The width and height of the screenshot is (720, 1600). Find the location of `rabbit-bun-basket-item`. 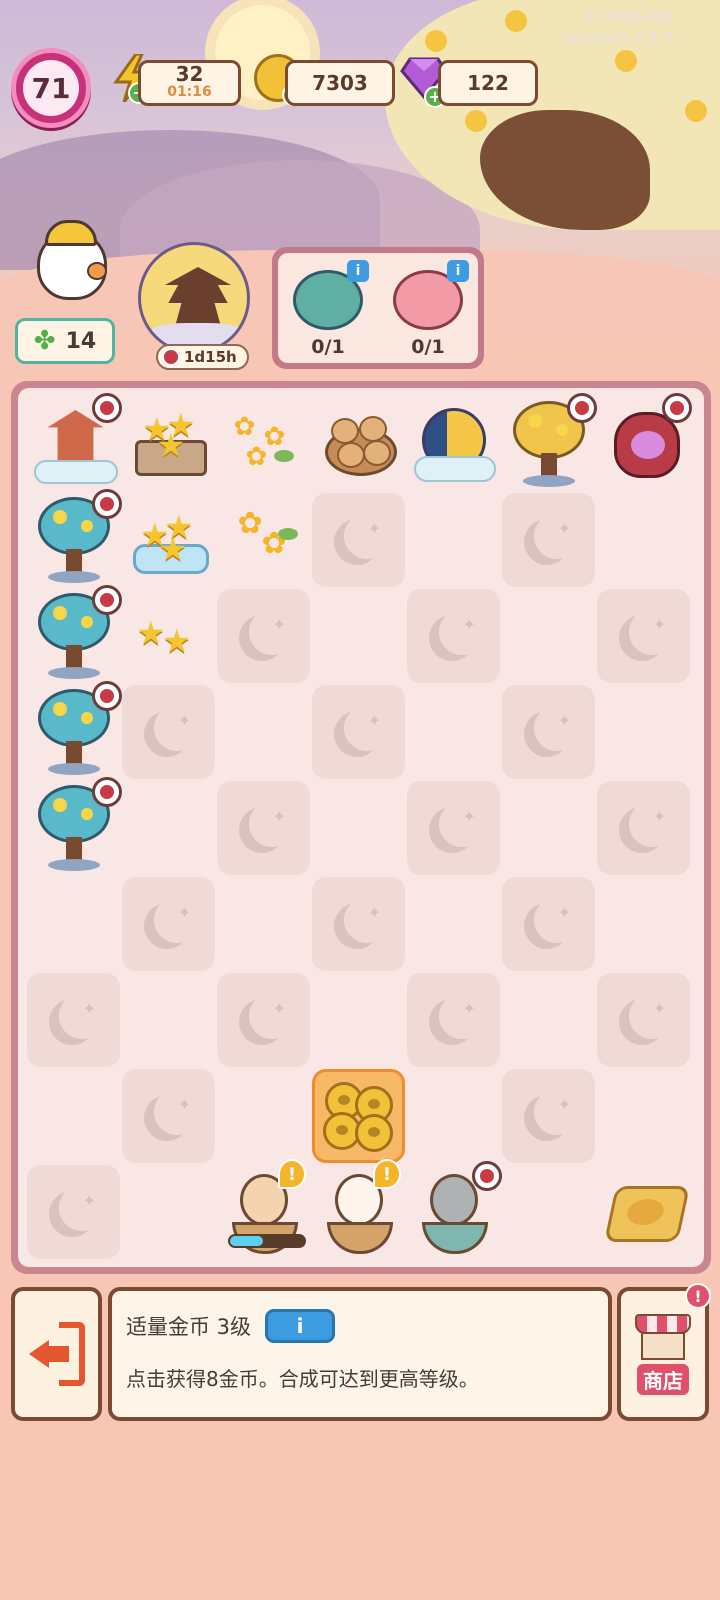

rabbit-bun-basket-item is located at coordinates (359, 444).